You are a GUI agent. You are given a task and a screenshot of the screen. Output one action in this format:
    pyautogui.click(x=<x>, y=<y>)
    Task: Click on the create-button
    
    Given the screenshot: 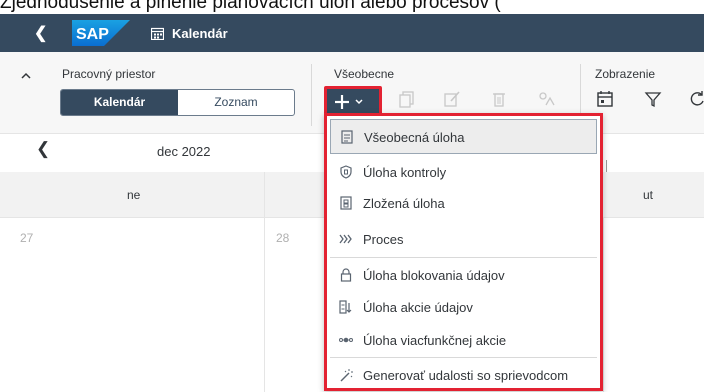 What is the action you would take?
    pyautogui.click(x=353, y=101)
    